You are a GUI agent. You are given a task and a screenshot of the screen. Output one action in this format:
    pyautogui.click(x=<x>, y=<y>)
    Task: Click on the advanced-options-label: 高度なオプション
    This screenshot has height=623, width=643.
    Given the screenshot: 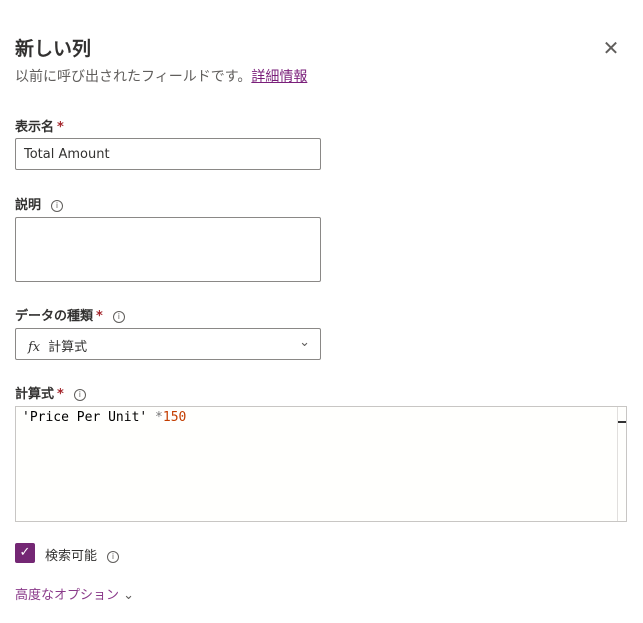 What is the action you would take?
    pyautogui.click(x=67, y=595)
    